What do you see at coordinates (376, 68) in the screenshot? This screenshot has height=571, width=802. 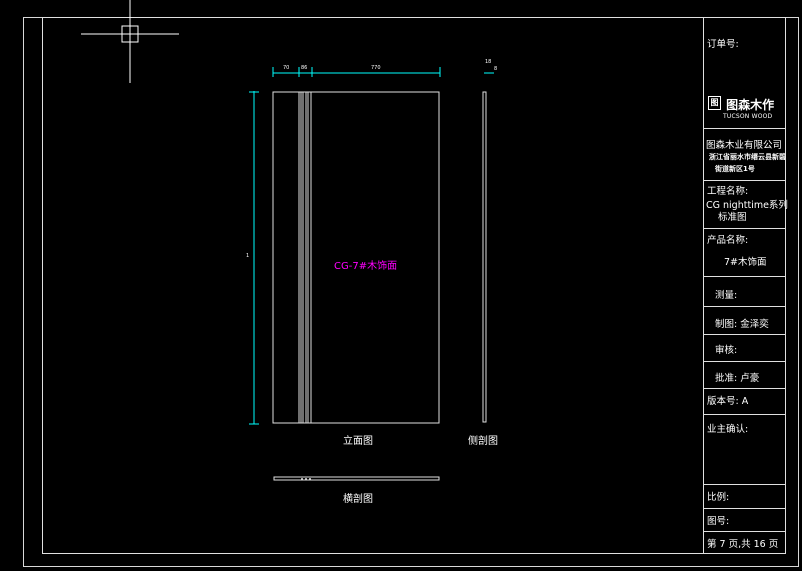 I see `dim-770: 770` at bounding box center [376, 68].